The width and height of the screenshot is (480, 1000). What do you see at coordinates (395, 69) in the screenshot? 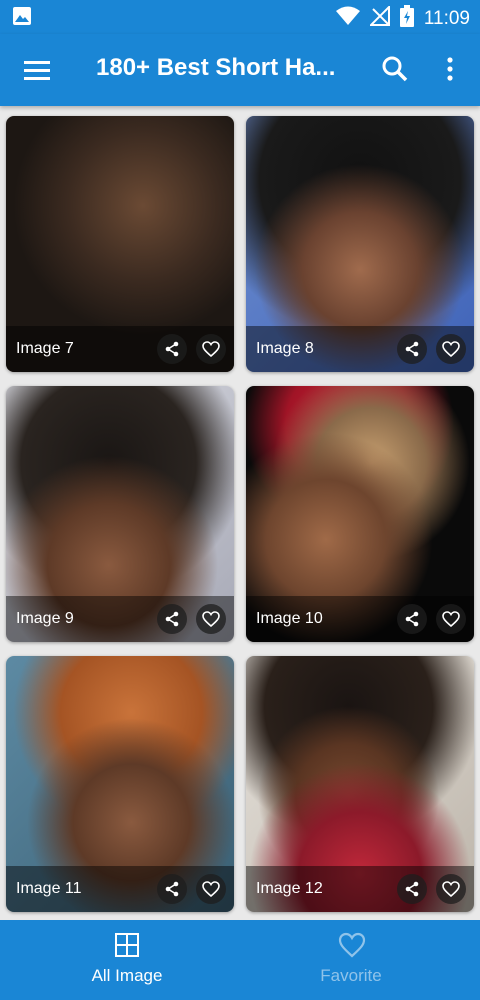
I see `search-icon` at bounding box center [395, 69].